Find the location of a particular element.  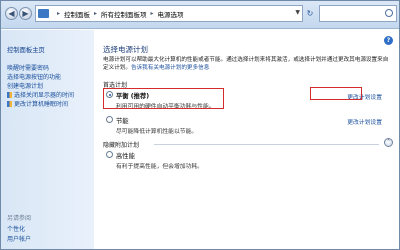

sidebar-item-create-plan: 创建电源计划 is located at coordinates (25, 85).